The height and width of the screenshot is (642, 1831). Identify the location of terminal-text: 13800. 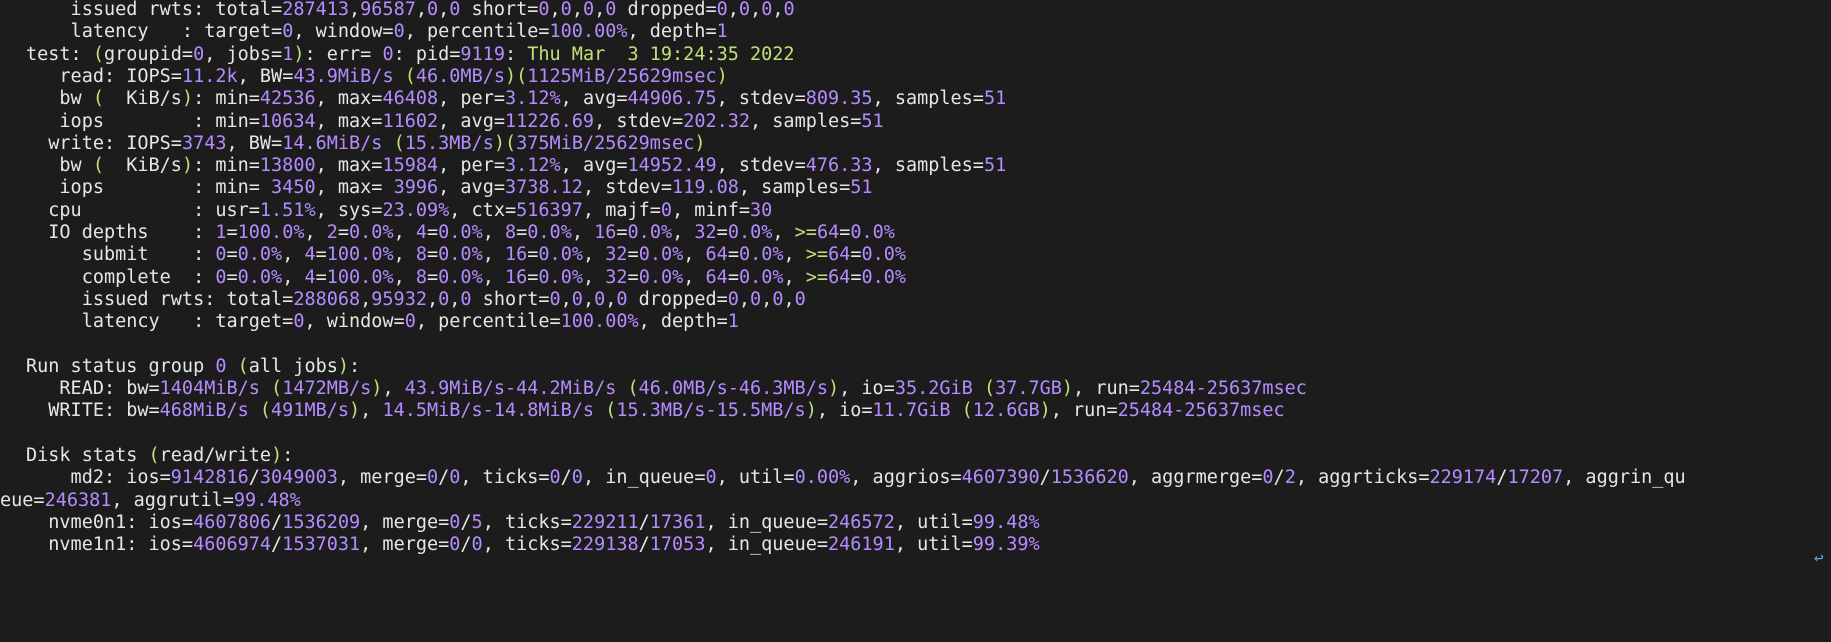
(287, 166).